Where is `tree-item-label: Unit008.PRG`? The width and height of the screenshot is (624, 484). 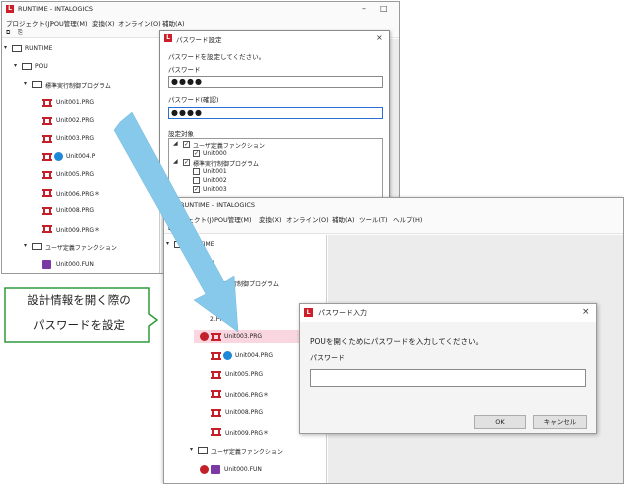
tree-item-label: Unit008.PRG is located at coordinates (244, 412).